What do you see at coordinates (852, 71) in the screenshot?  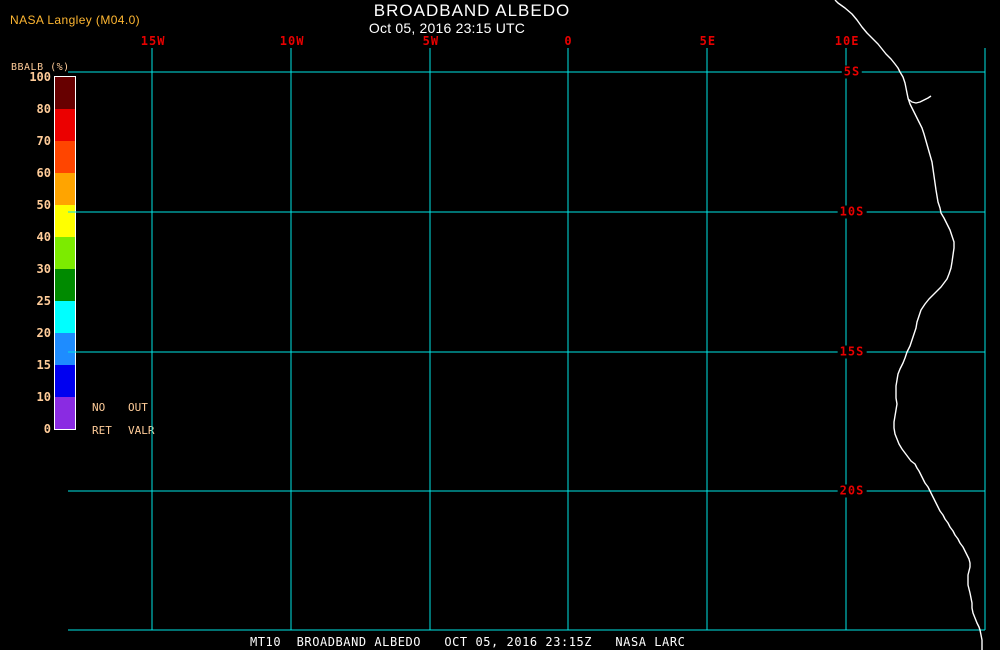 I see `latitude-label-5S: 5S` at bounding box center [852, 71].